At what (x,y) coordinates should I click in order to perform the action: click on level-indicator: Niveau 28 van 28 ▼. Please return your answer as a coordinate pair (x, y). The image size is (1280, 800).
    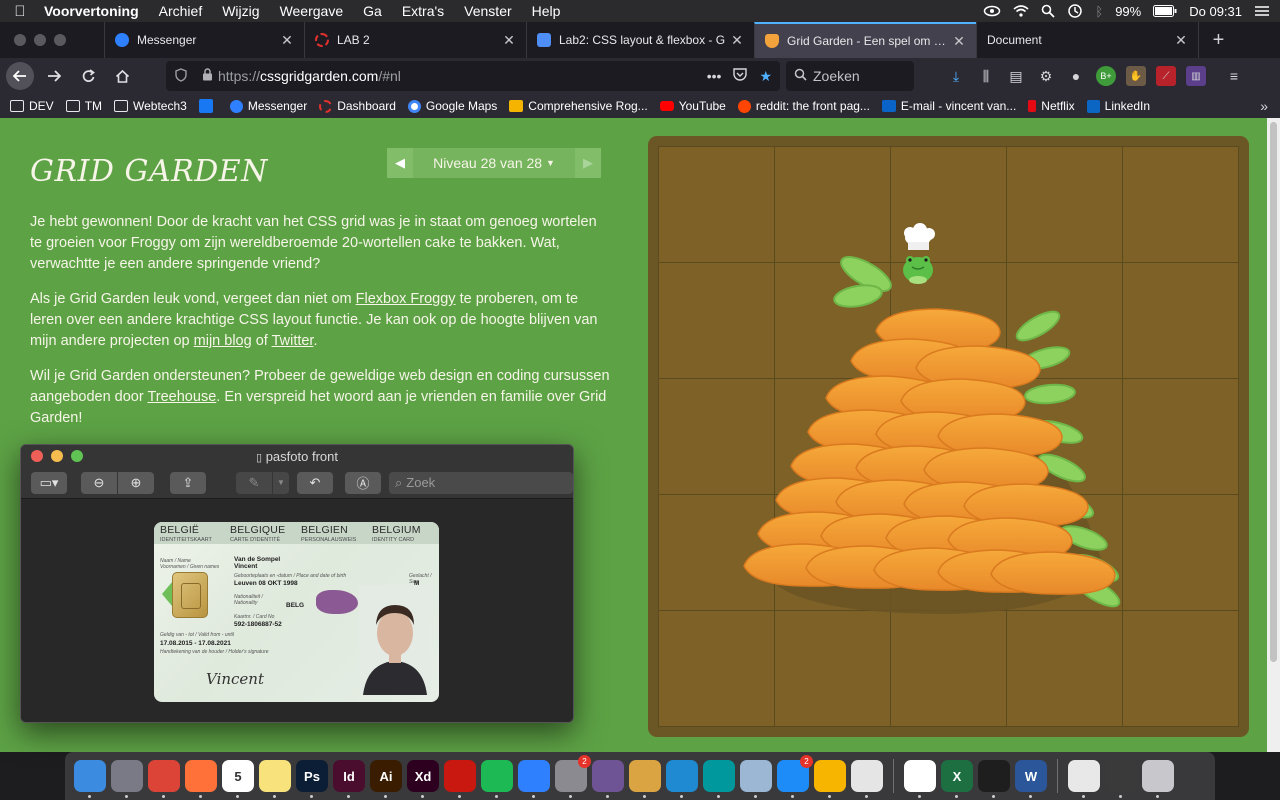
    Looking at the image, I should click on (494, 163).